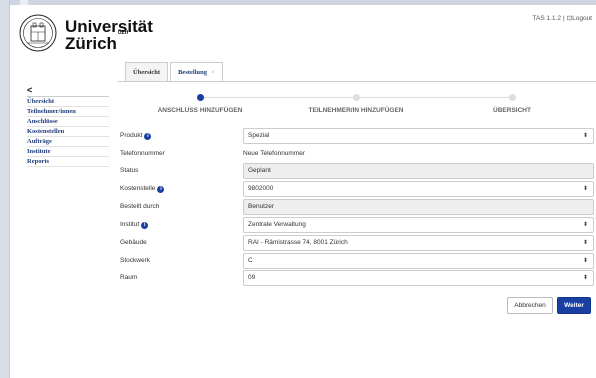 This screenshot has width=596, height=378. I want to click on step-1-label: ANSCHLUSS HINZUFÜGEN, so click(200, 110).